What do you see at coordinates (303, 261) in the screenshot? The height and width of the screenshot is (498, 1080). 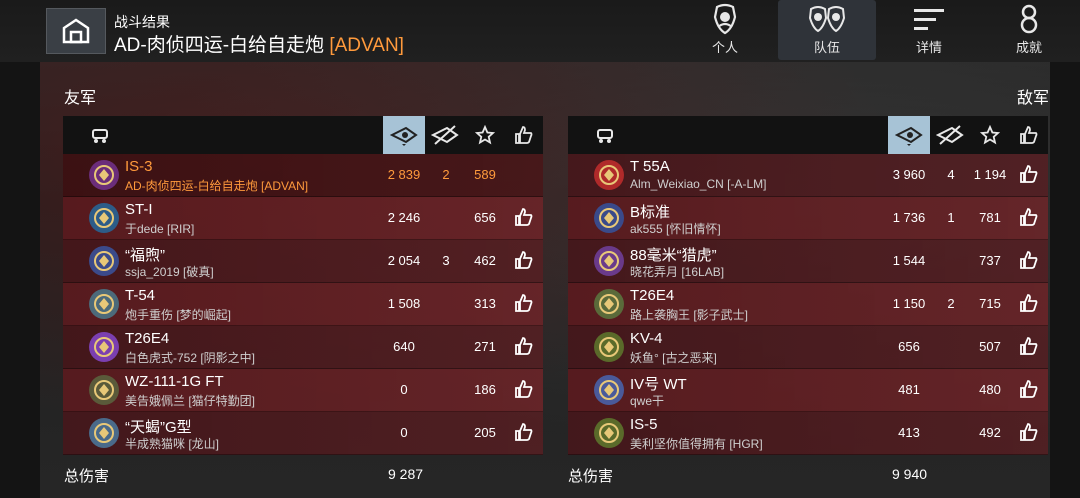 I see `player-row: “福煦” ssja_2019 [破真] 2 054 3 462` at bounding box center [303, 261].